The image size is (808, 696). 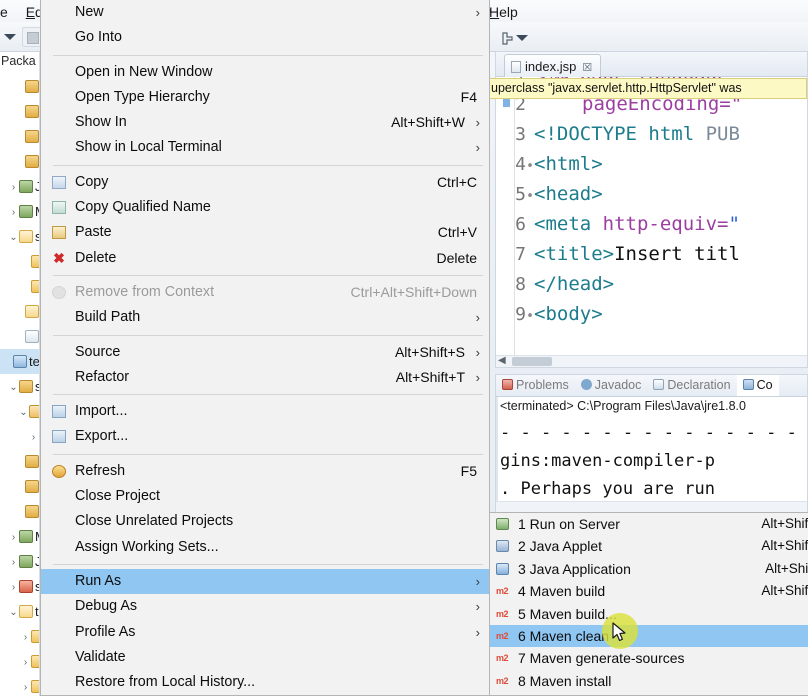 What do you see at coordinates (619, 164) in the screenshot?
I see `code-line: 4•<html>` at bounding box center [619, 164].